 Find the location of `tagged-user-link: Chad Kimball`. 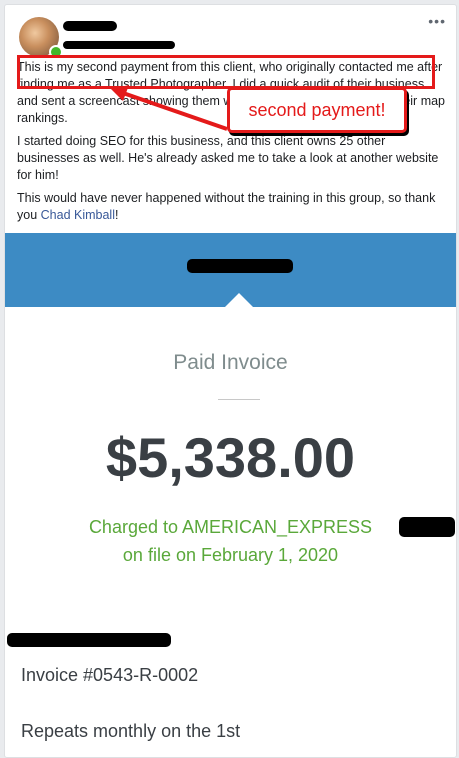

tagged-user-link: Chad Kimball is located at coordinates (78, 215).